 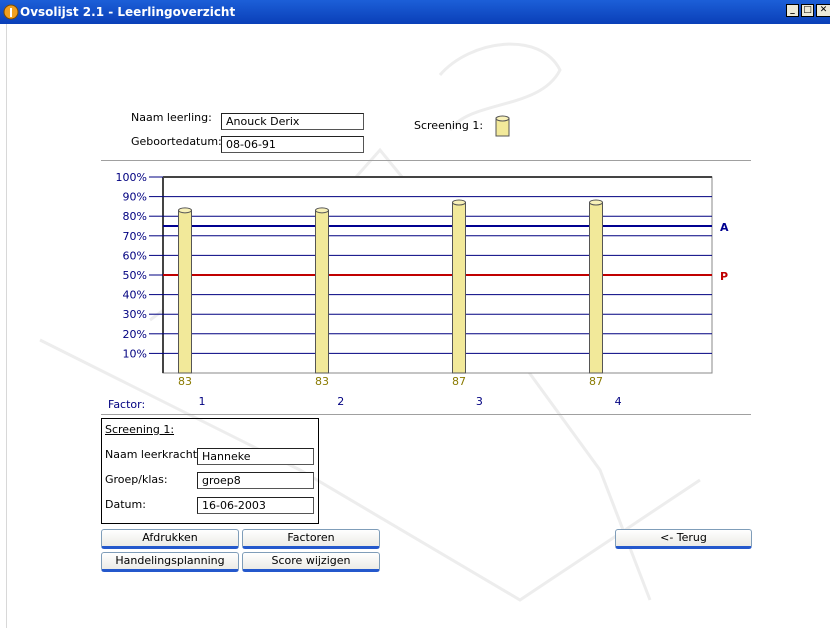 What do you see at coordinates (135, 353) in the screenshot?
I see `y-tick-label: 10%` at bounding box center [135, 353].